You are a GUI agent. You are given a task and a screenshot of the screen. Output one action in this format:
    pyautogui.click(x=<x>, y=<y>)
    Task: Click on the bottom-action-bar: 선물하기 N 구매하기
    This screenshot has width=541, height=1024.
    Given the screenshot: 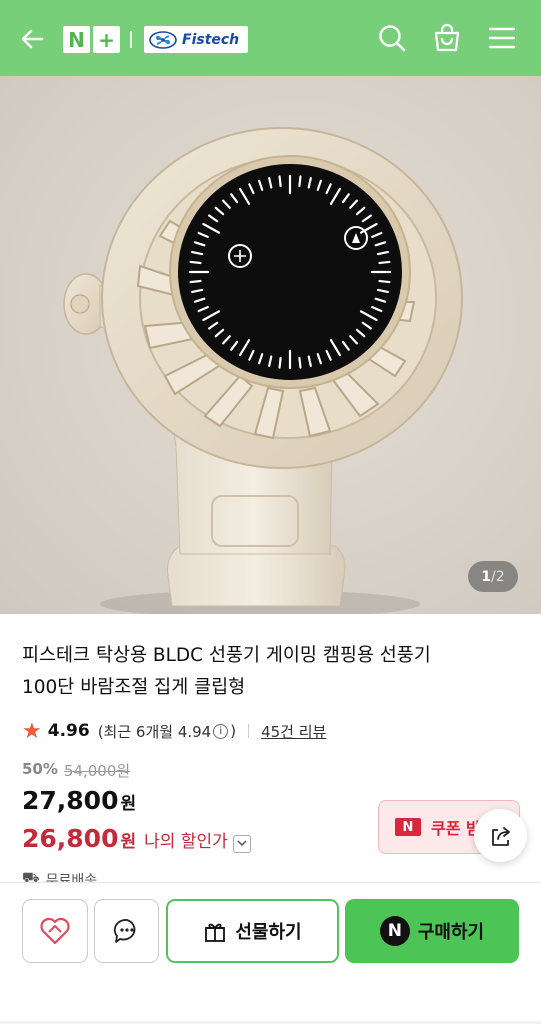 What is the action you would take?
    pyautogui.click(x=270, y=953)
    